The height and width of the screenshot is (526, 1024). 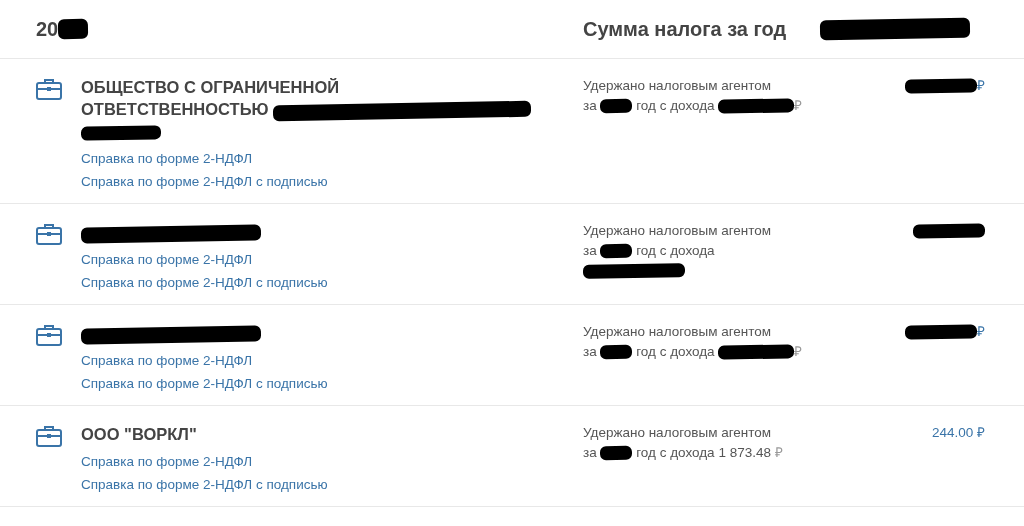 I want to click on year-label: 20, so click(x=47, y=29).